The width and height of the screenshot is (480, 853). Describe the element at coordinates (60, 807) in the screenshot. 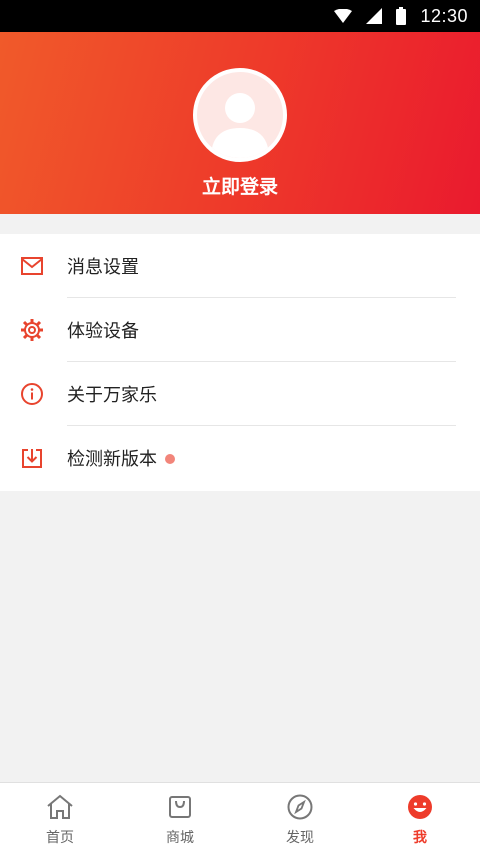

I see `home-icon` at that location.